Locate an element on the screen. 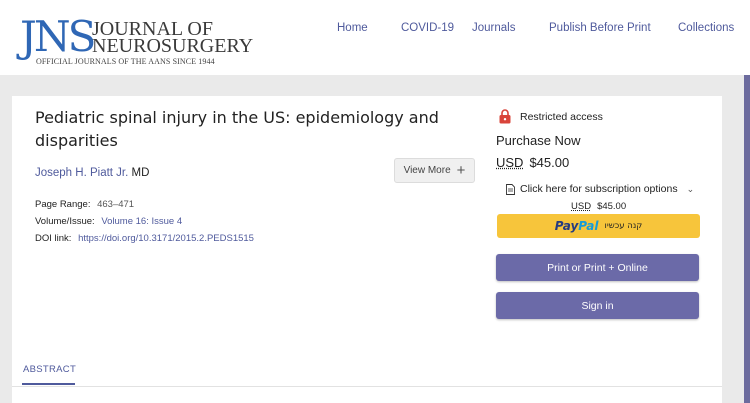 Image resolution: width=750 pixels, height=403 pixels. purchase-now-label: Purchase Now is located at coordinates (538, 140).